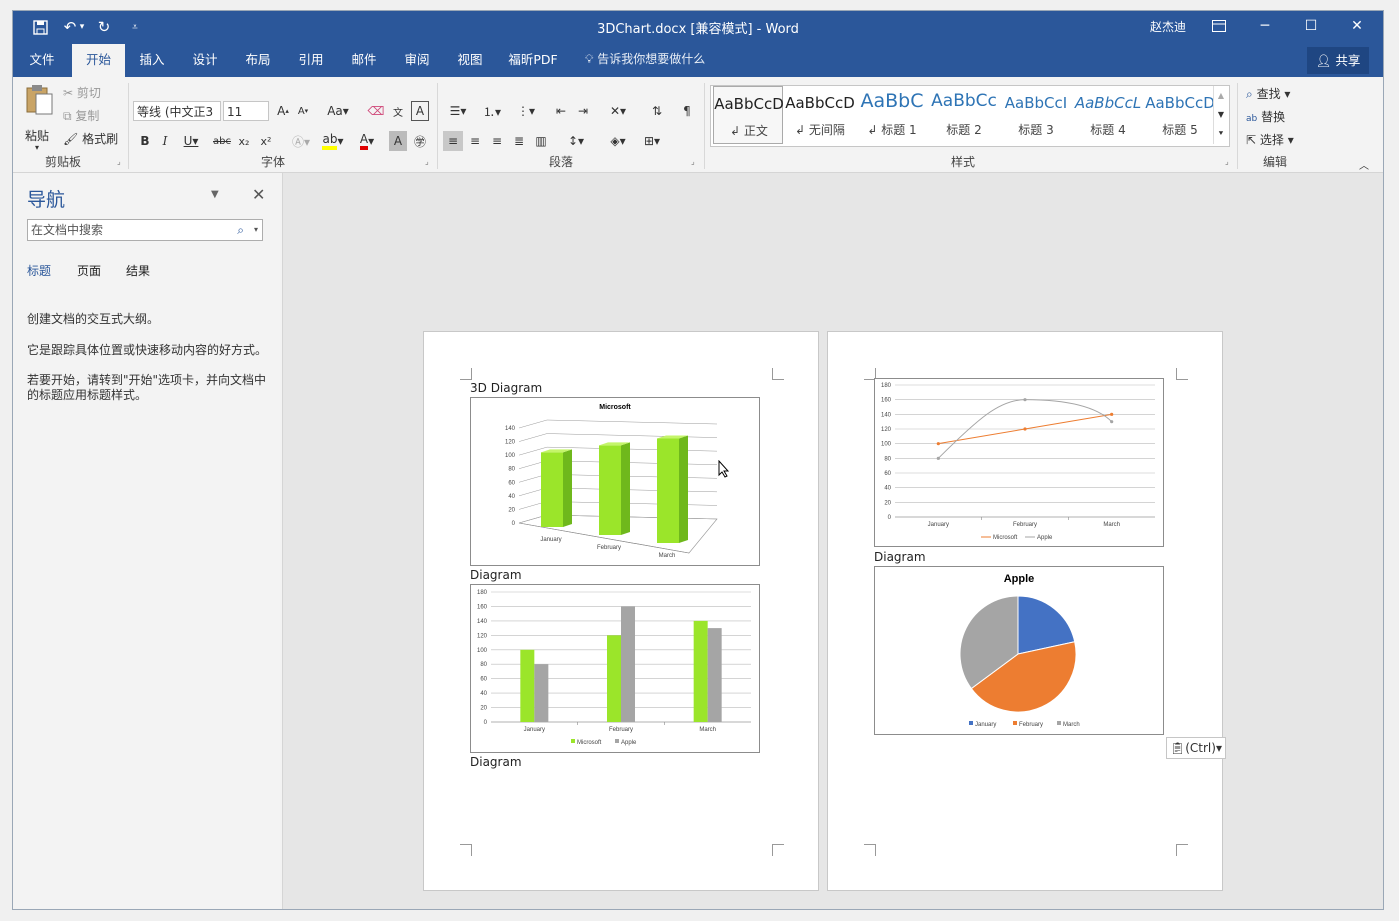 Image resolution: width=1399 pixels, height=921 pixels. Describe the element at coordinates (748, 115) in the screenshot. I see `style-normal: AaBbCcD ↲ 正文` at that location.